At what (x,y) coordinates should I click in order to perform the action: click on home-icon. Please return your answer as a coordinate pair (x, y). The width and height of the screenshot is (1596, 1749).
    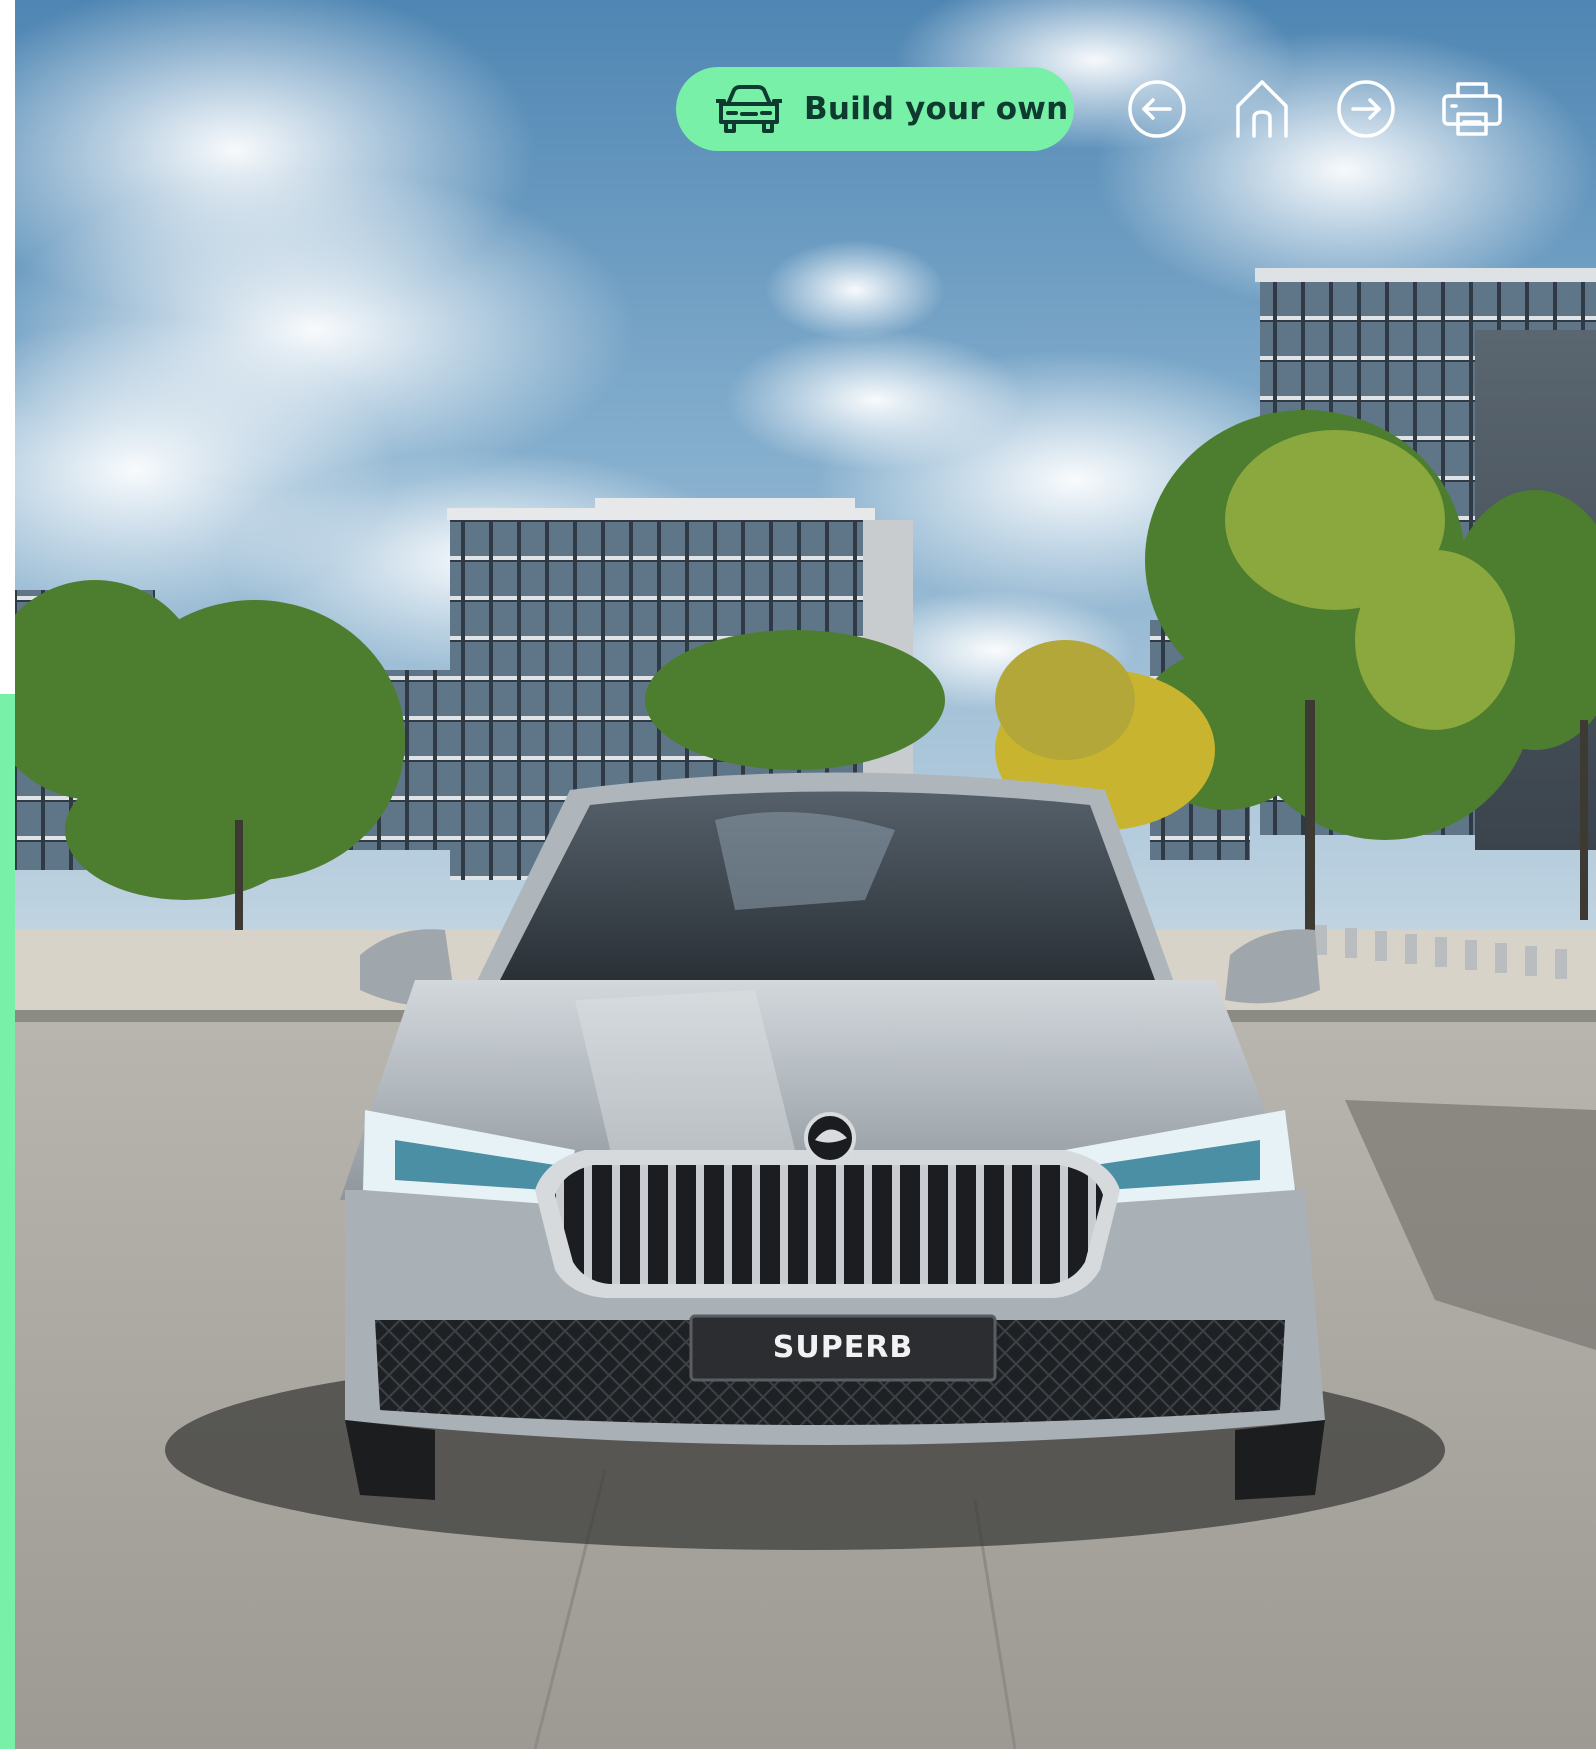
    Looking at the image, I should click on (1262, 109).